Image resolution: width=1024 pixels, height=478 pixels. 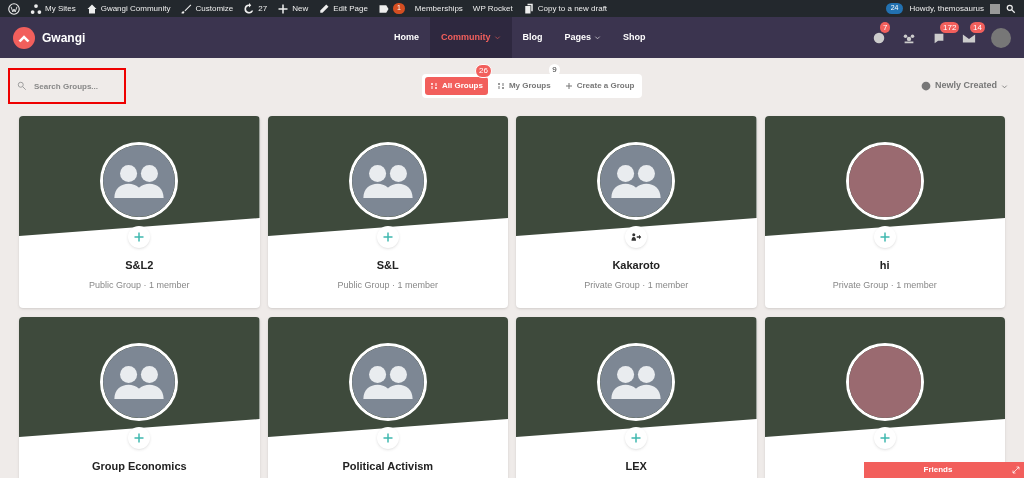 What do you see at coordinates (249, 8) in the screenshot?
I see `refresh-icon` at bounding box center [249, 8].